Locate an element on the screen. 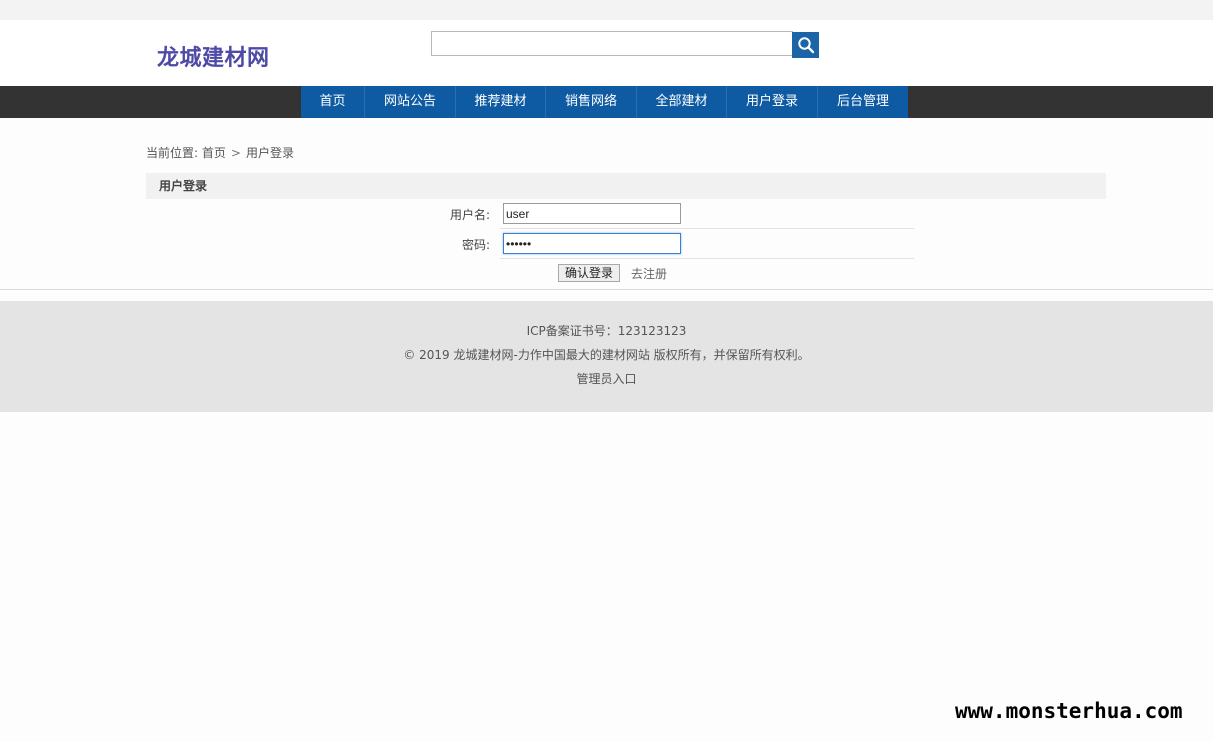 This screenshot has height=742, width=1213. breadcrumb: 当前位置: 首页 > 用户登录 is located at coordinates (220, 152).